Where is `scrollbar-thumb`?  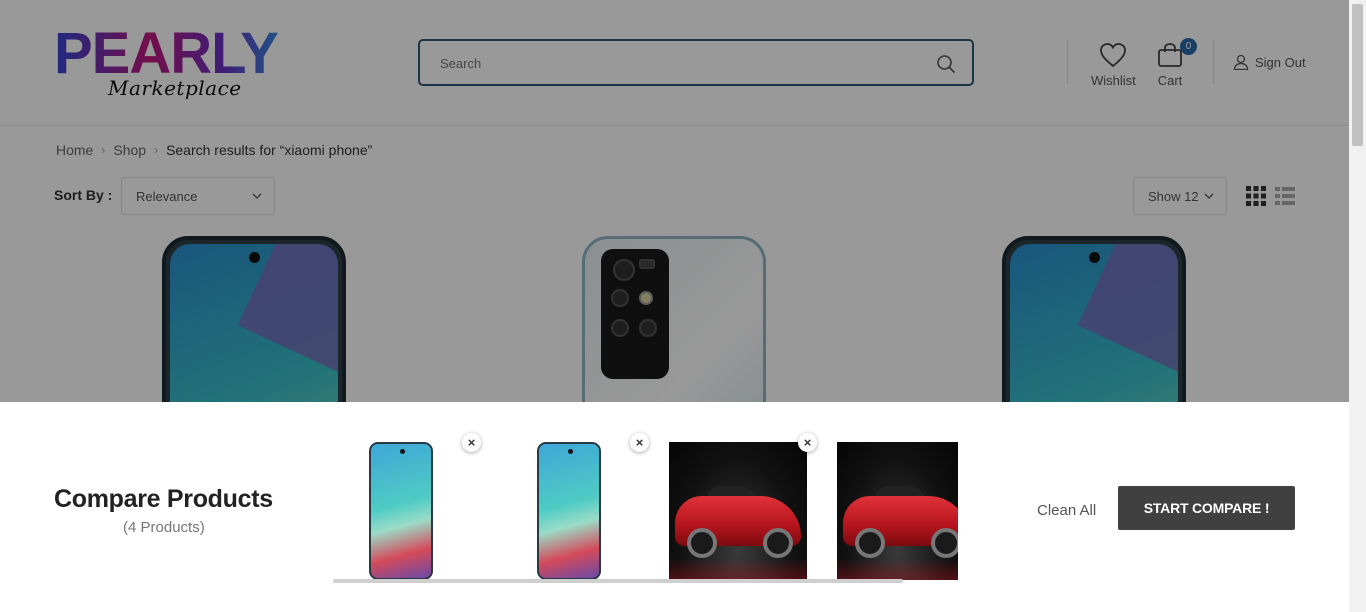 scrollbar-thumb is located at coordinates (1357, 75).